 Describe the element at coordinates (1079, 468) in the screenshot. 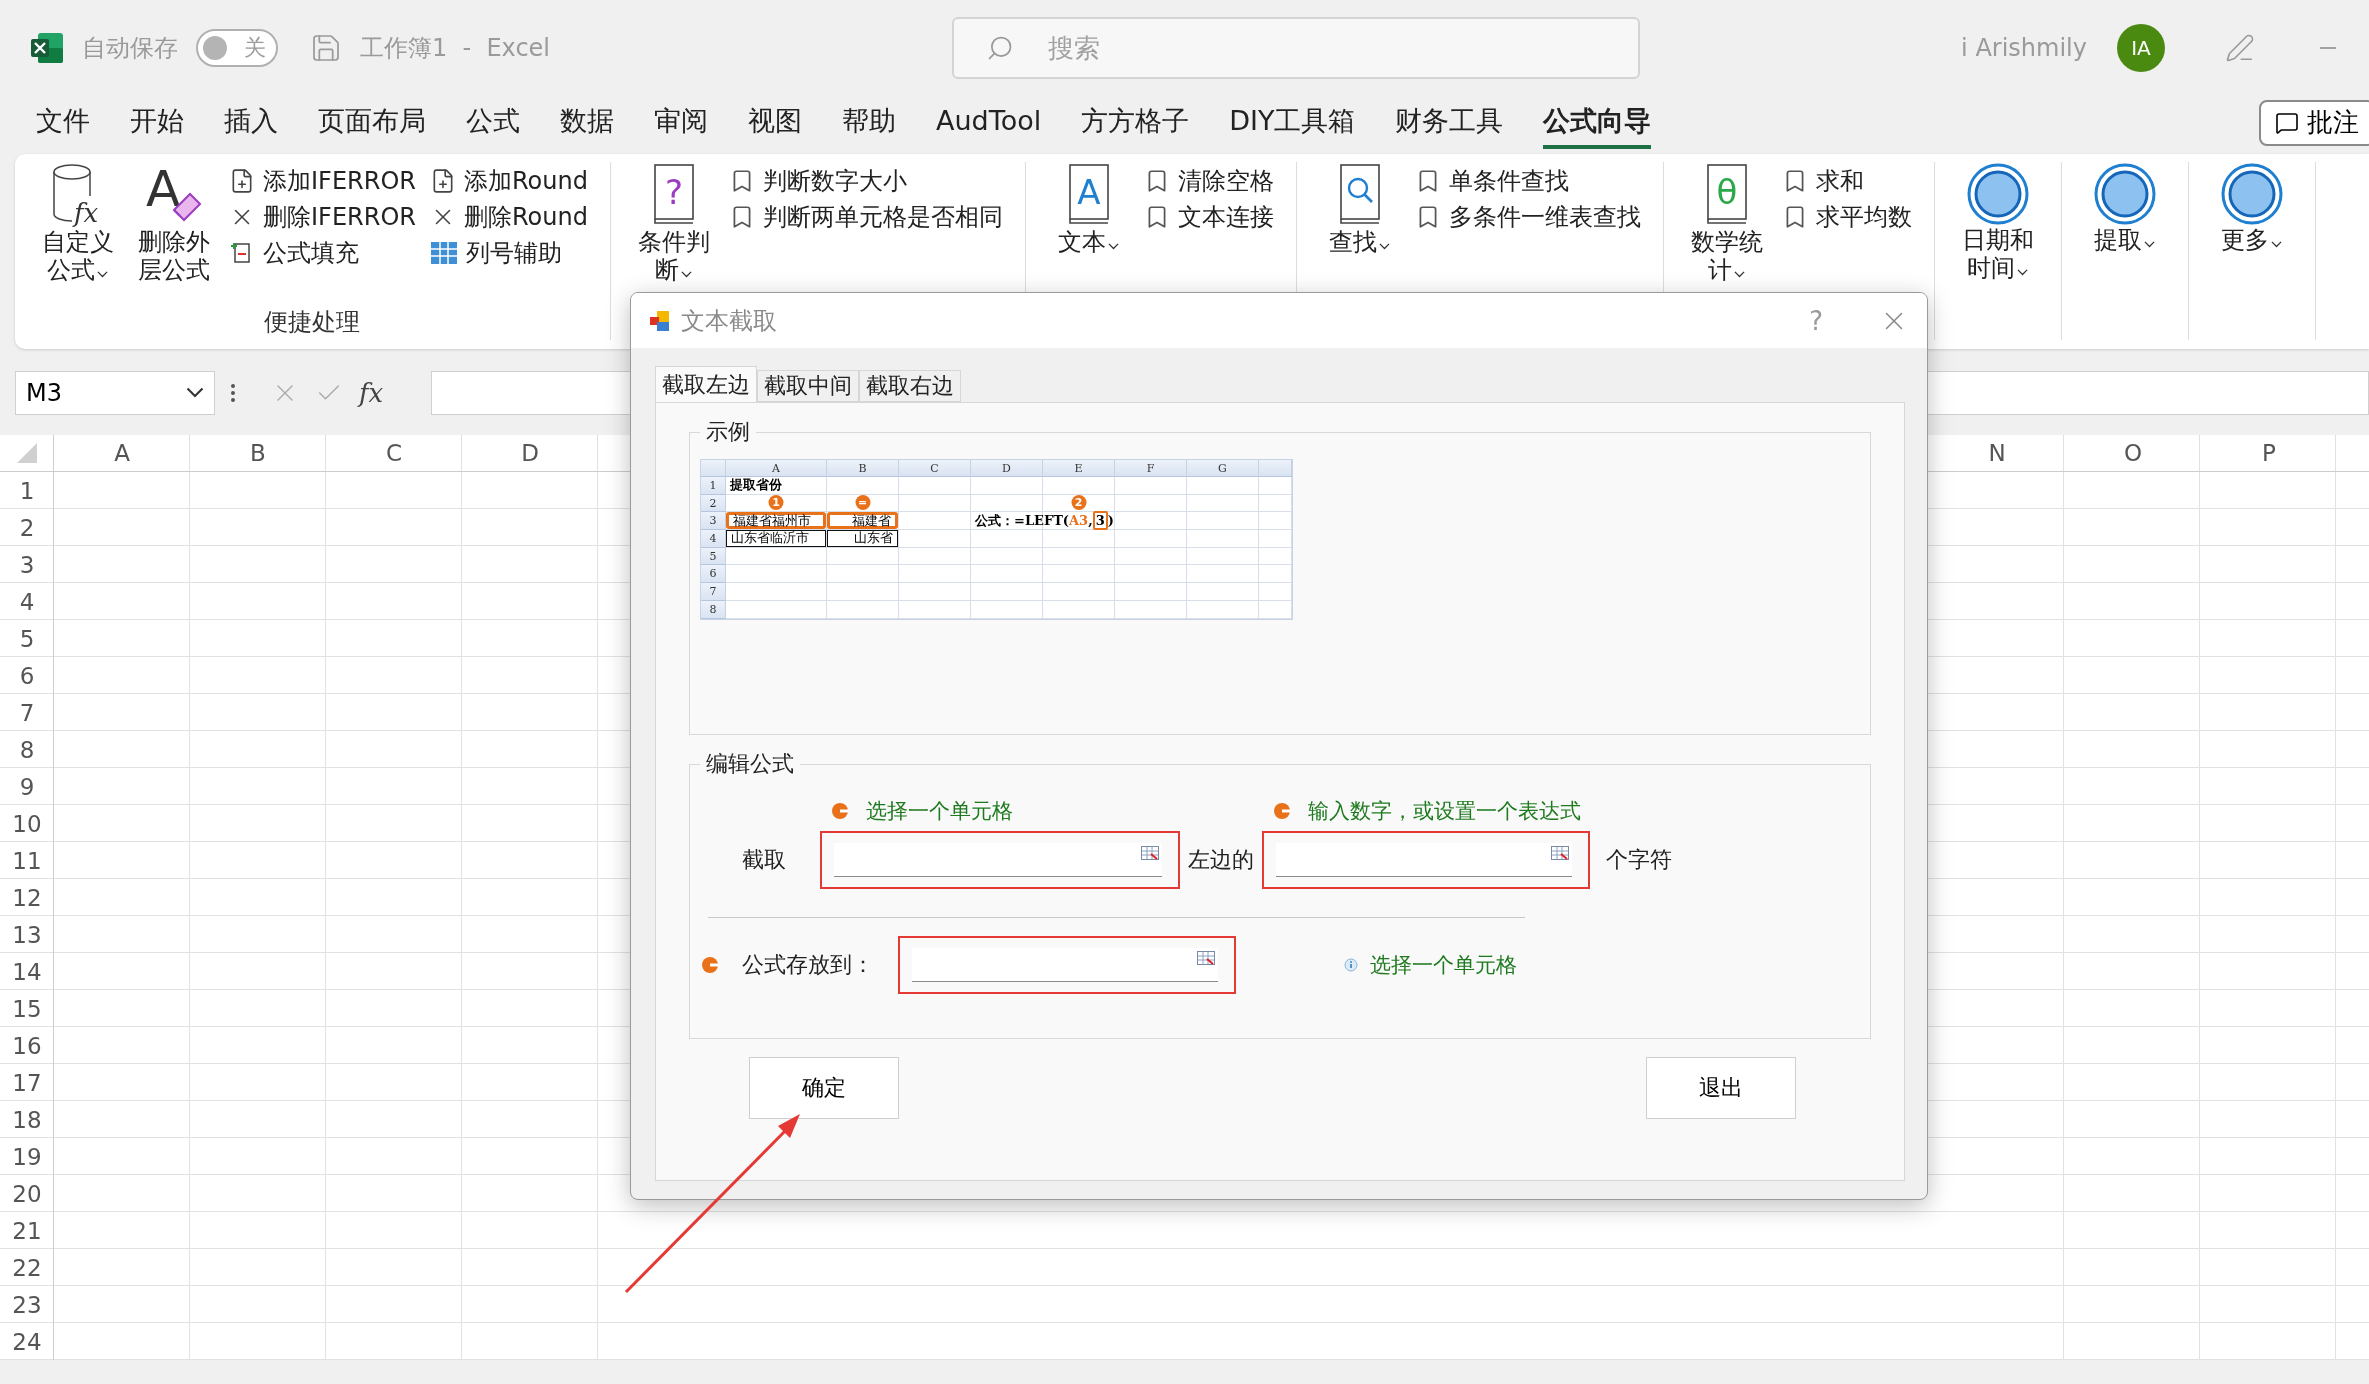

I see `column-header: E` at that location.